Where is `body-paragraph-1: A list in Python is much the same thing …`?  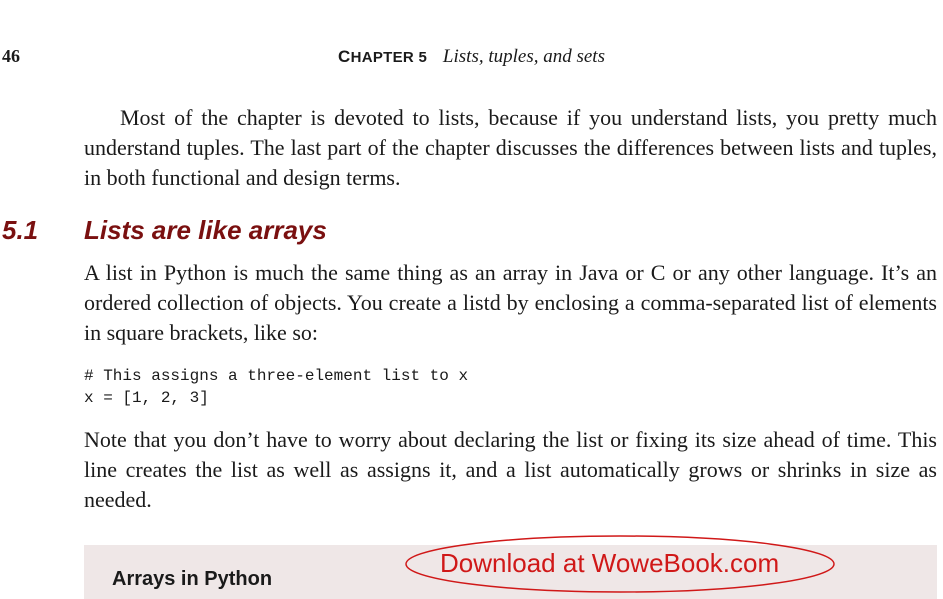 body-paragraph-1: A list in Python is much the same thing … is located at coordinates (510, 302).